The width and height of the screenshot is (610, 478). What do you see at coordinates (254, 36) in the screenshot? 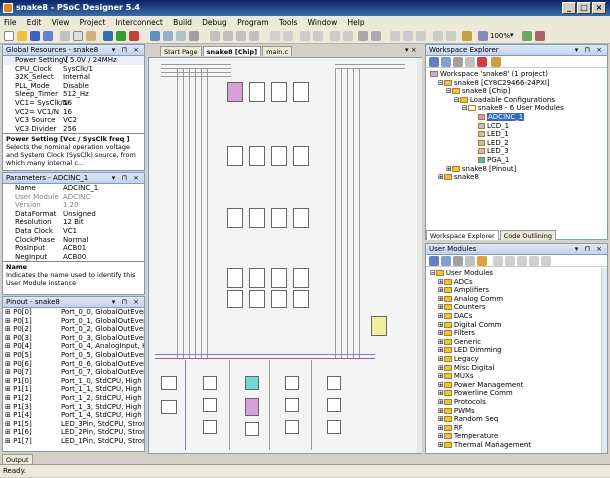
I see `distribute-icon` at bounding box center [254, 36].